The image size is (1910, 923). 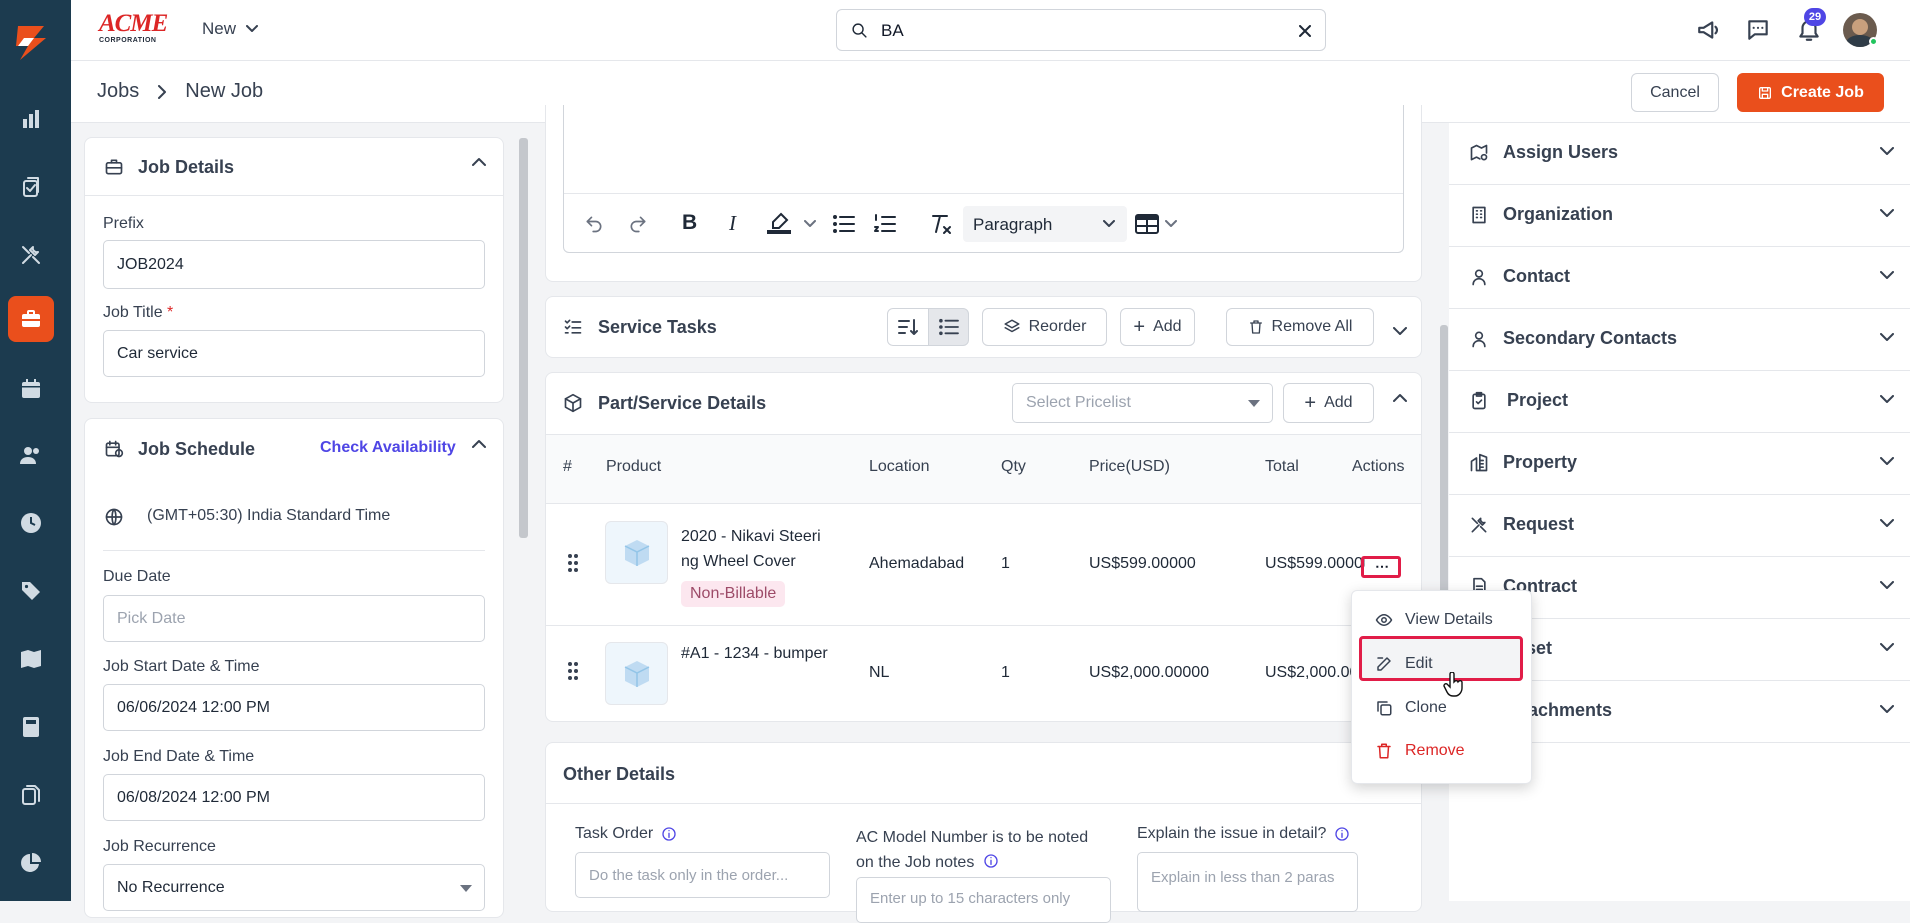 What do you see at coordinates (294, 264) in the screenshot?
I see `prefix-input: JOB2024` at bounding box center [294, 264].